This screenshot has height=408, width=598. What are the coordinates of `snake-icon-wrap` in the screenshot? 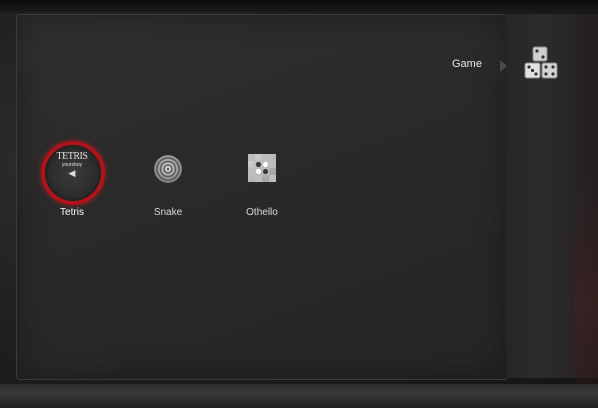 It's located at (168, 172).